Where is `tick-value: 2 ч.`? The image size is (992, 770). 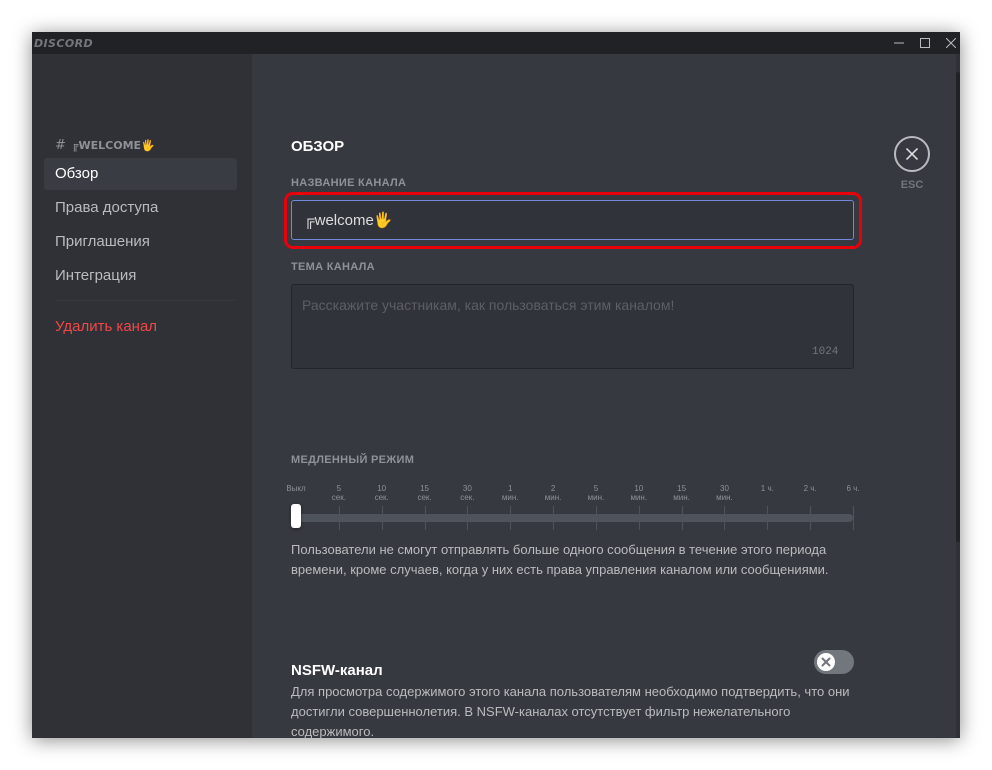 tick-value: 2 ч. is located at coordinates (810, 488).